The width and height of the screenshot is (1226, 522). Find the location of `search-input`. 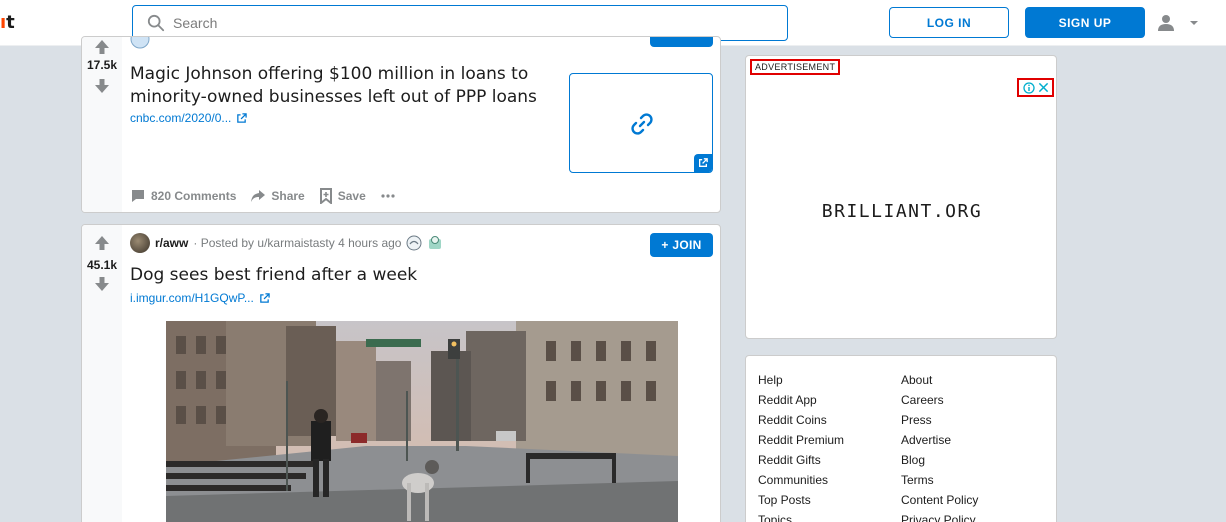

search-input is located at coordinates (453, 23).